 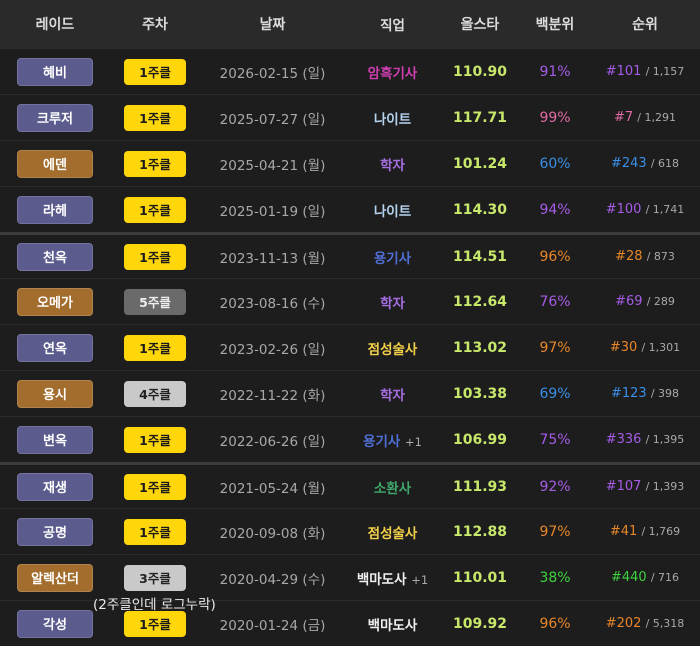 I want to click on header-job: 직업, so click(x=392, y=24).